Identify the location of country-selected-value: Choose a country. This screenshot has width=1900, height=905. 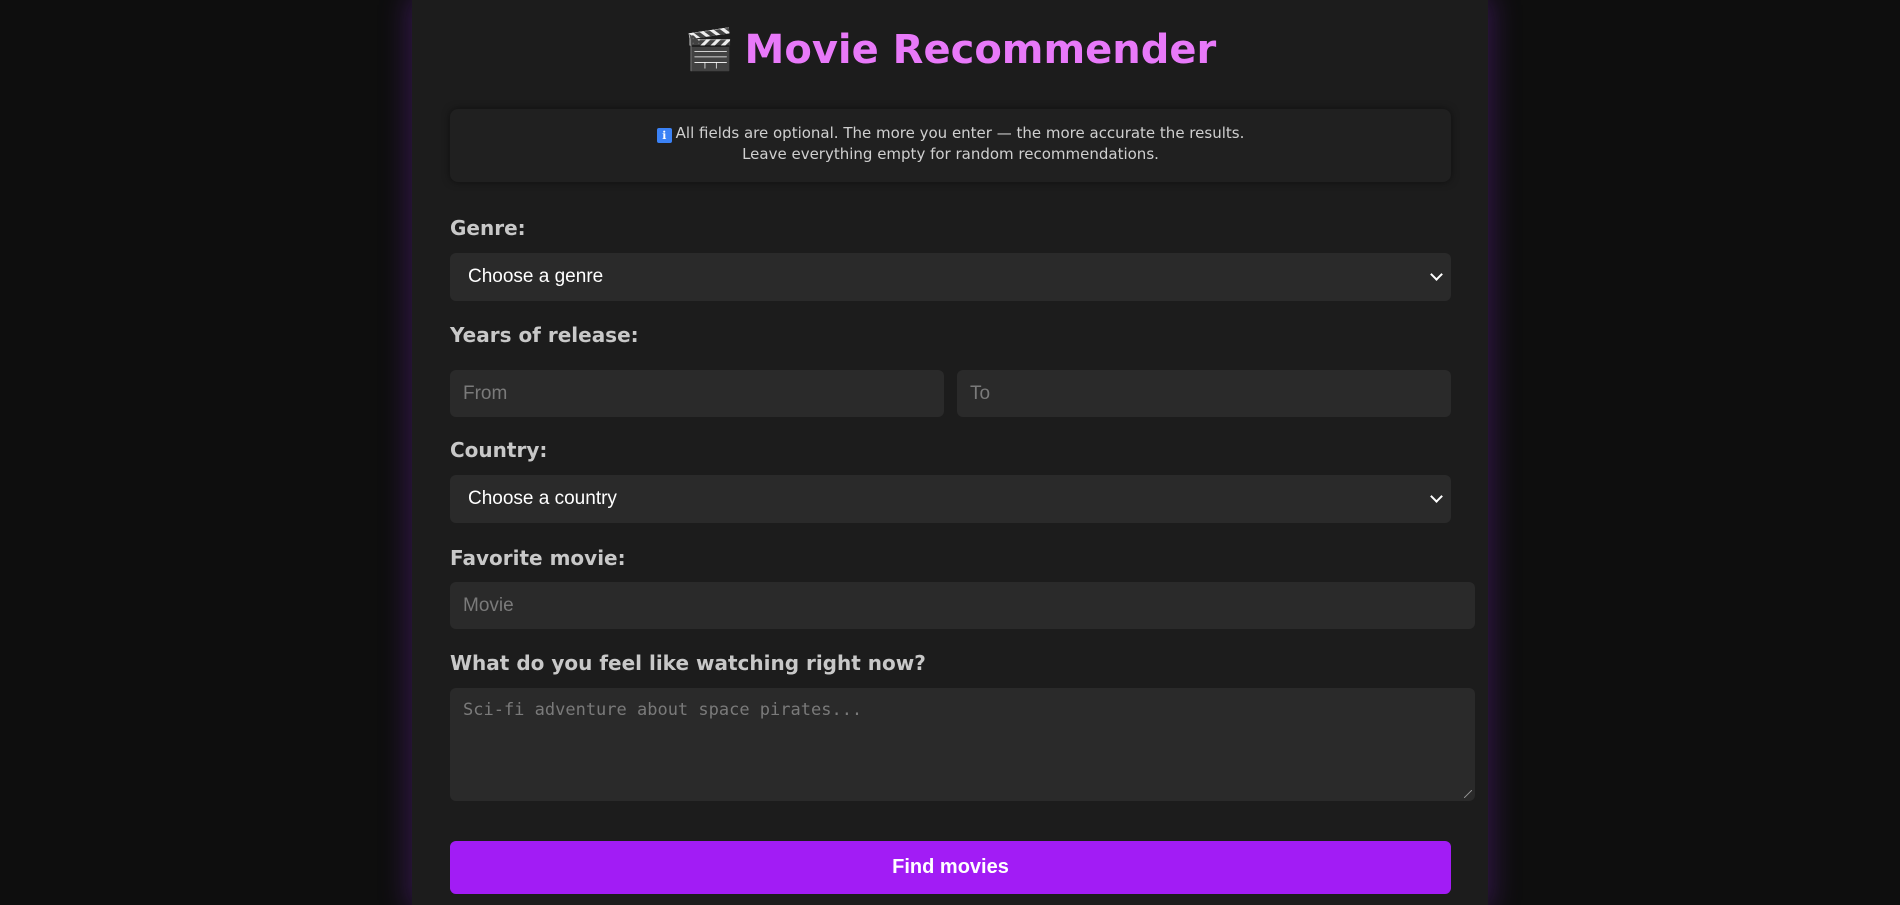
(542, 498).